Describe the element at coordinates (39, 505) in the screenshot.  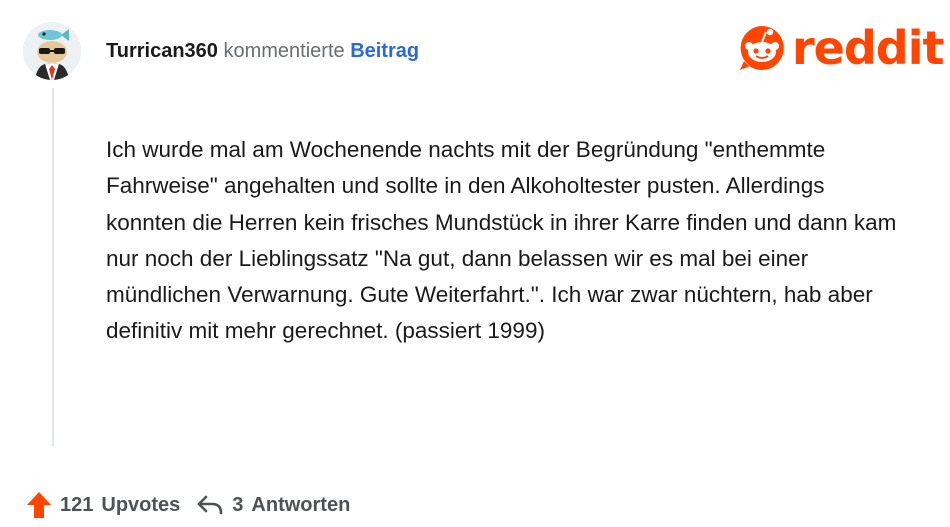
I see `upvote-arrow-icon` at that location.